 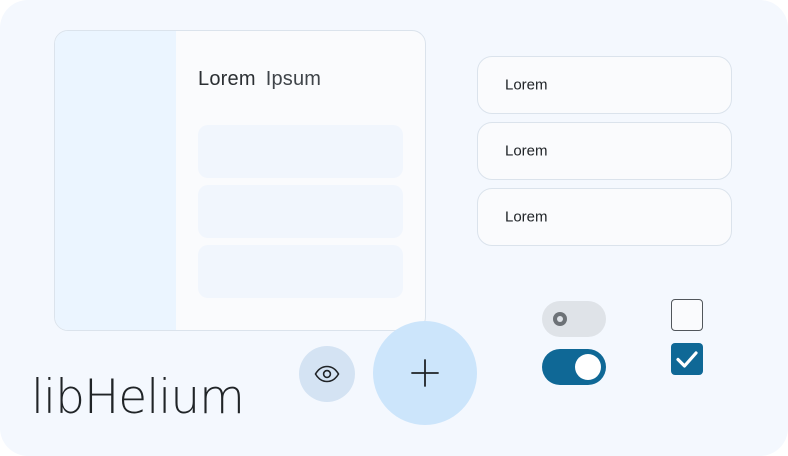 I want to click on lorem-list-button-3: Lorem, so click(x=604, y=217).